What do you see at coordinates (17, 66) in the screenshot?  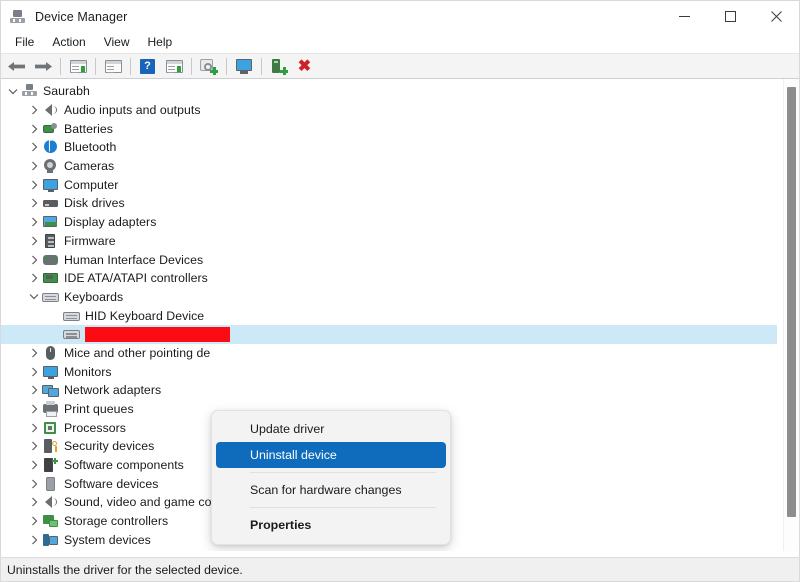 I see `back-arrow-icon` at bounding box center [17, 66].